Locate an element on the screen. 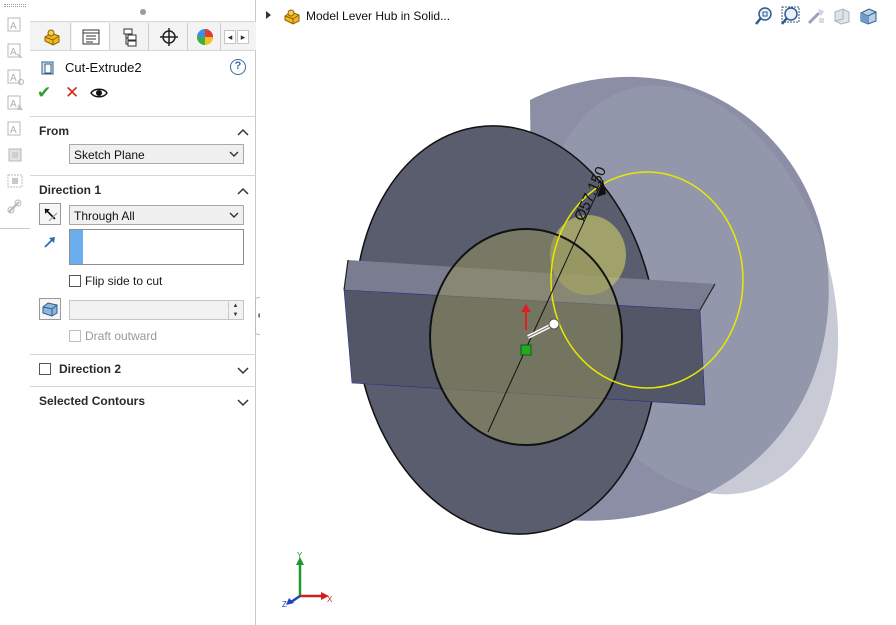 Image resolution: width=896 pixels, height=625 pixels. previous-view-icon is located at coordinates (816, 16).